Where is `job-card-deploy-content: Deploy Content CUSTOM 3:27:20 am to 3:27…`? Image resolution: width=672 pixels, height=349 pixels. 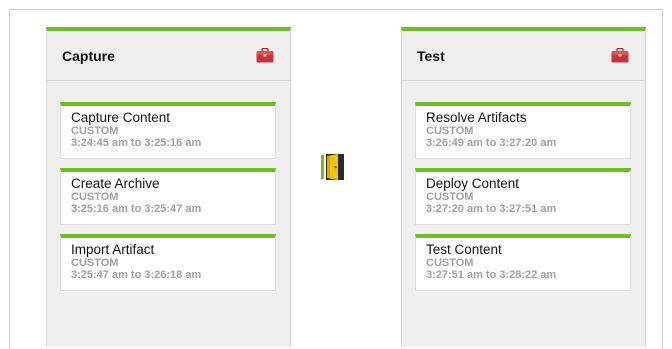
job-card-deploy-content: Deploy Content CUSTOM 3:27:20 am to 3:27… is located at coordinates (523, 196).